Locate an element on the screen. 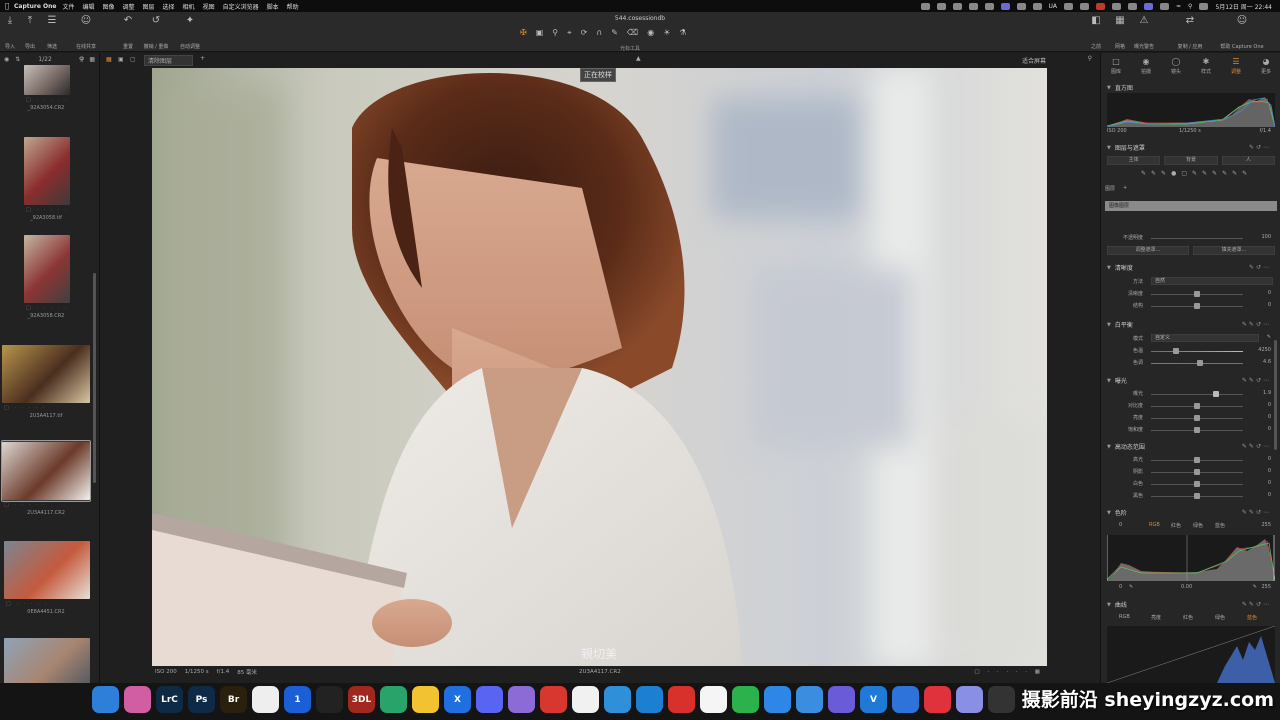 The width and height of the screenshot is (1280, 720). layer-item: 图像图层 is located at coordinates (1191, 206).